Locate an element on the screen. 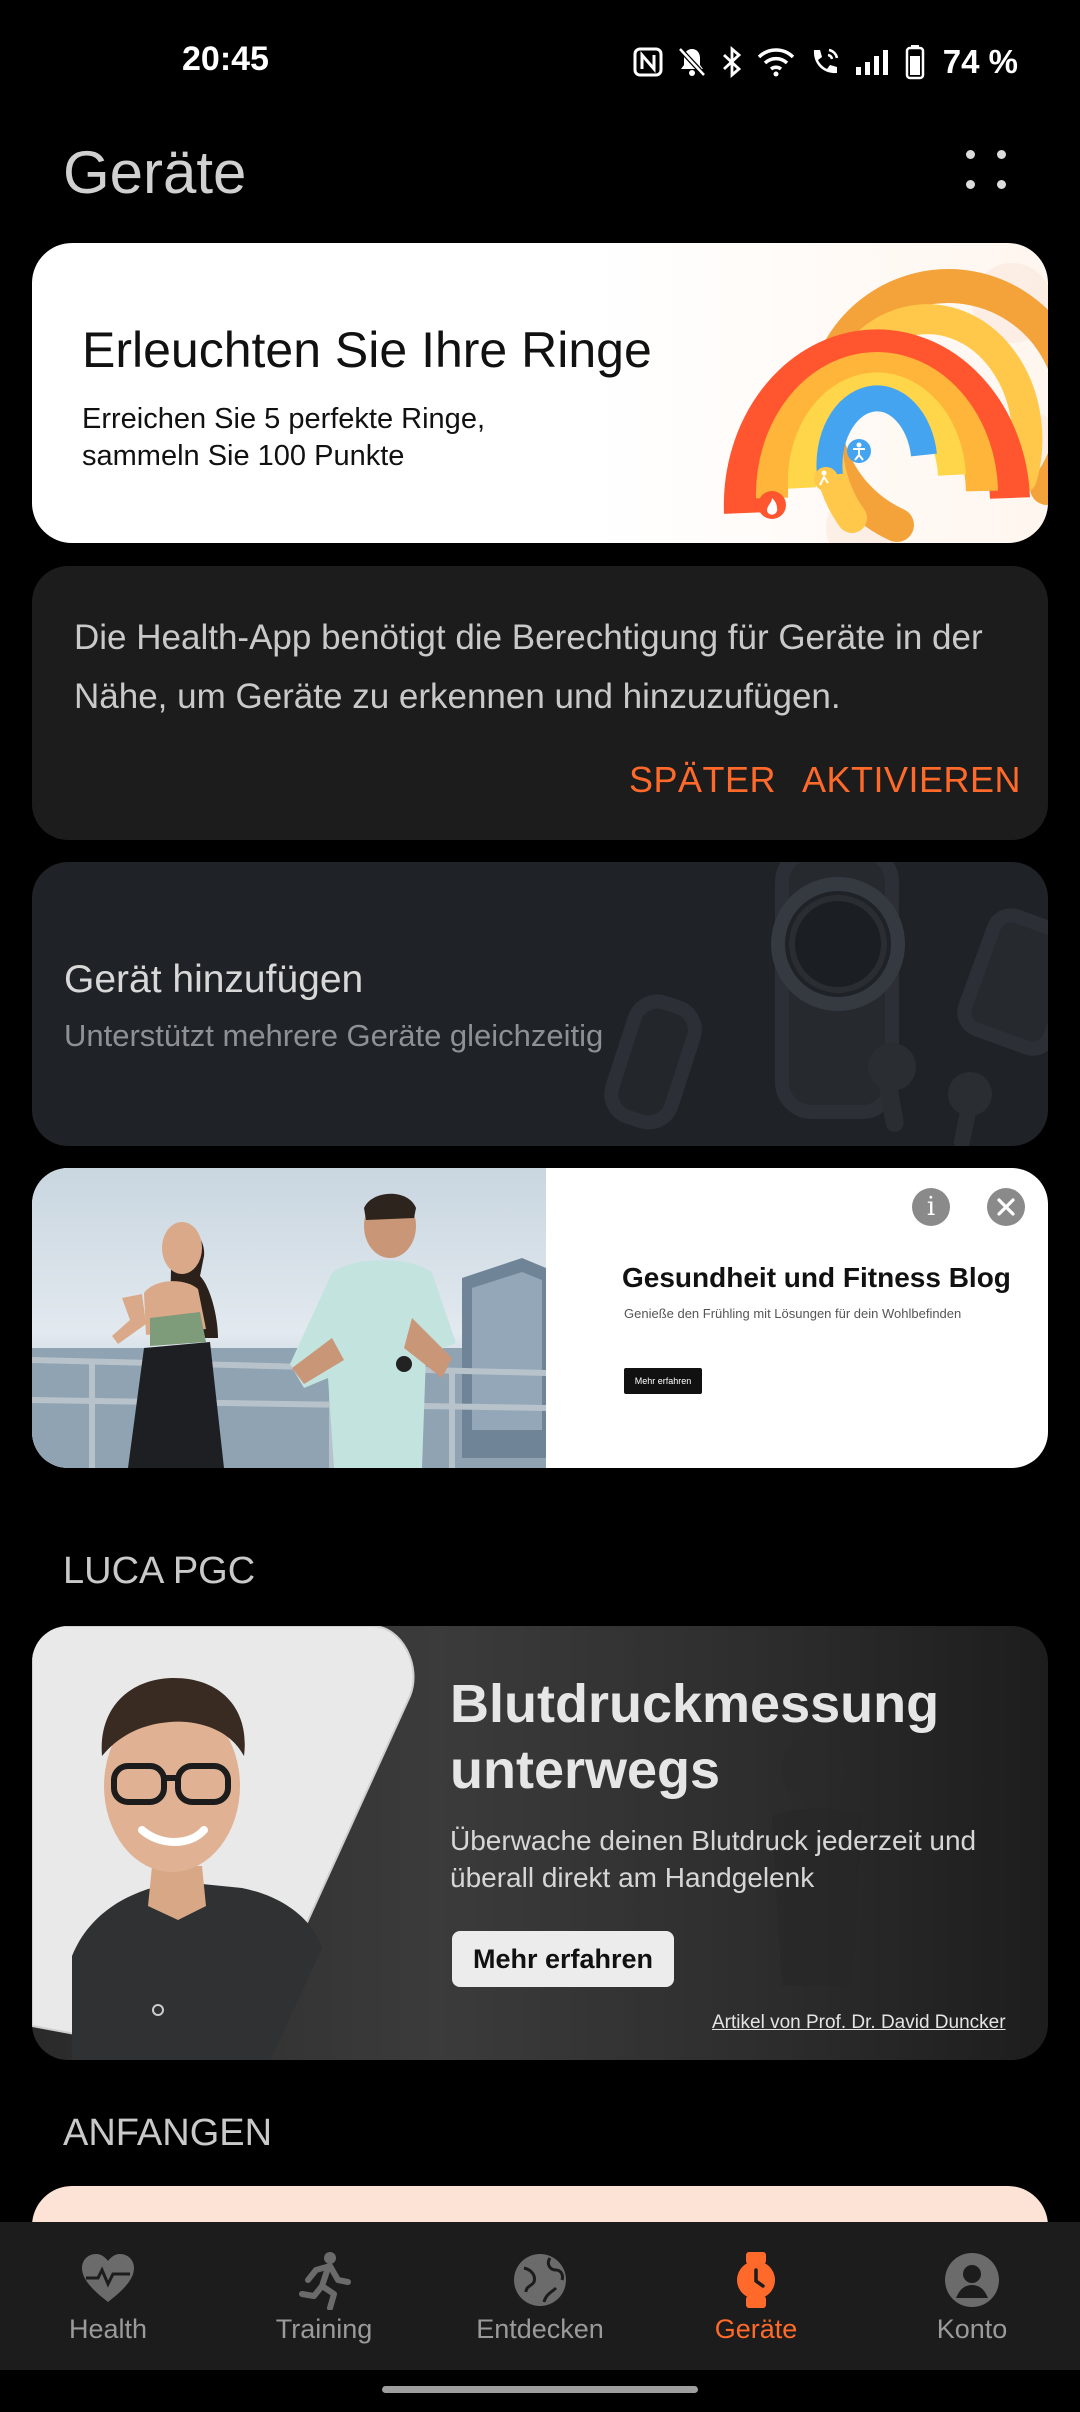  nav-label: Training is located at coordinates (324, 2329).